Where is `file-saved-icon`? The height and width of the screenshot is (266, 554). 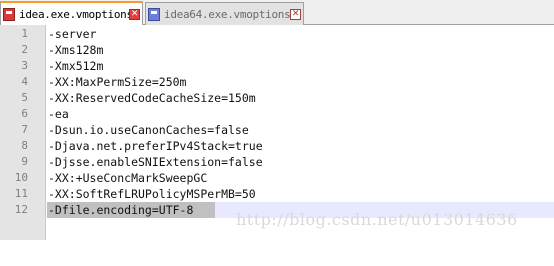 file-saved-icon is located at coordinates (154, 14).